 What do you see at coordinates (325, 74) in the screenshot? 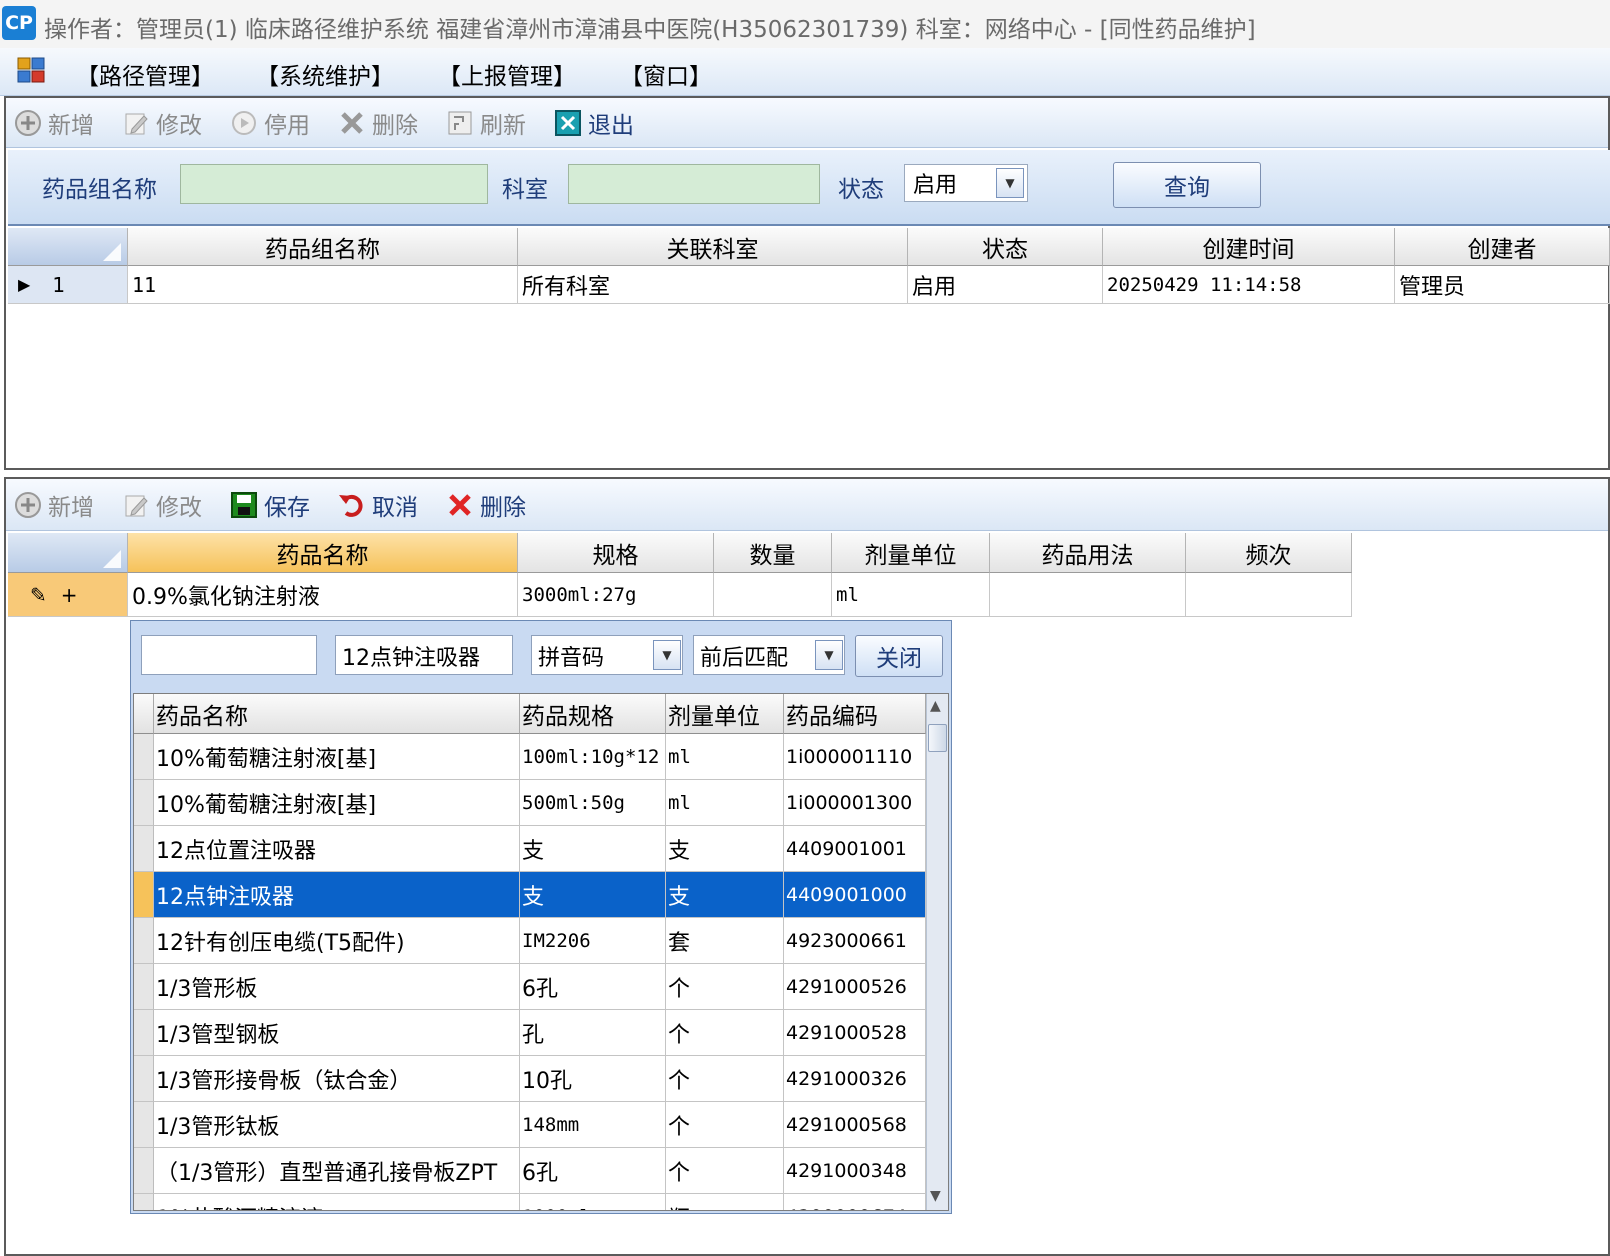
I see `menu-system-maintenance: 【系统维护】` at bounding box center [325, 74].